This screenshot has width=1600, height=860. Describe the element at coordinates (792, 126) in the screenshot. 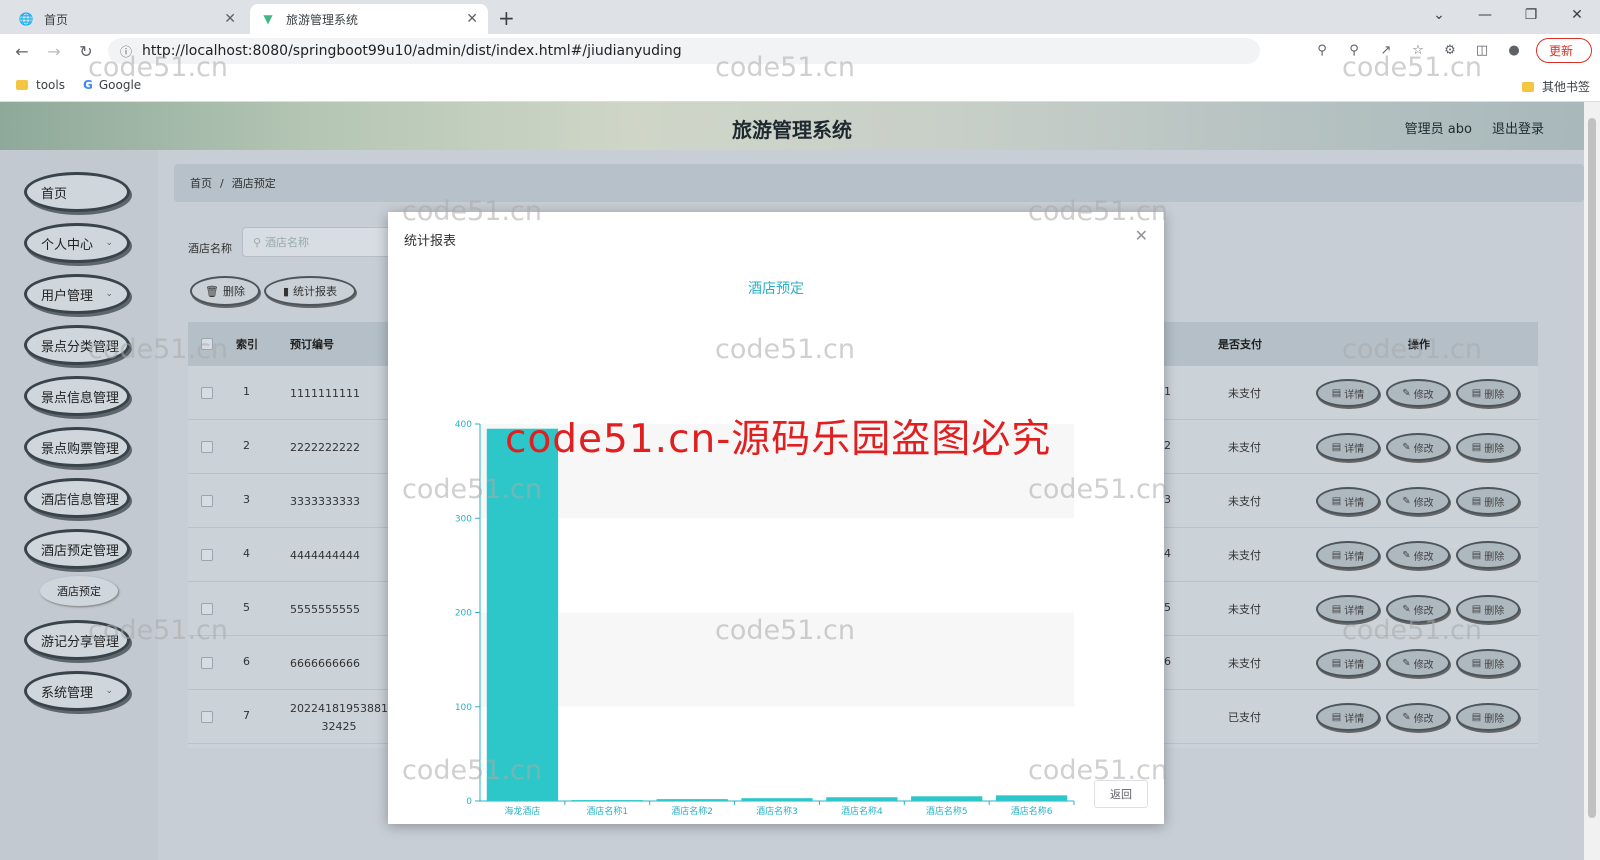

I see `app-header: 旅游管理系统 管理员 abo 退出登录` at that location.